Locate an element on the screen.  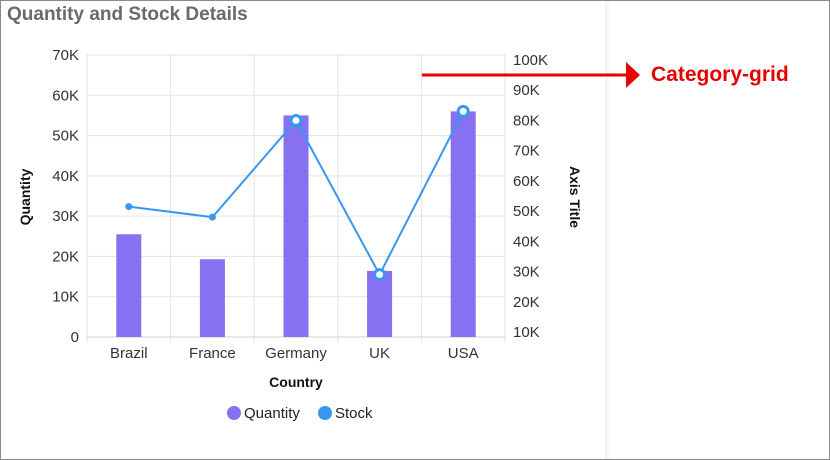
legend-label: Stock is located at coordinates (354, 413).